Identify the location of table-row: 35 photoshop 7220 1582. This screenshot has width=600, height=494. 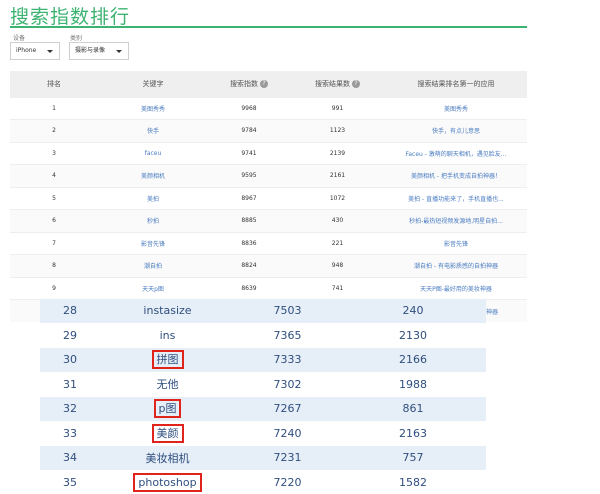
(263, 481).